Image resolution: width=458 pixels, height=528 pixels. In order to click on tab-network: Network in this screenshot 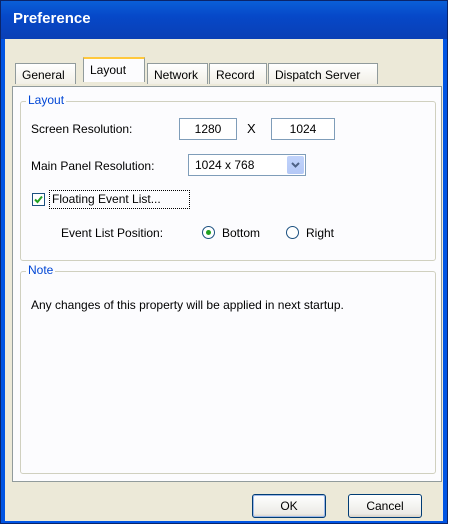, I will do `click(177, 73)`.